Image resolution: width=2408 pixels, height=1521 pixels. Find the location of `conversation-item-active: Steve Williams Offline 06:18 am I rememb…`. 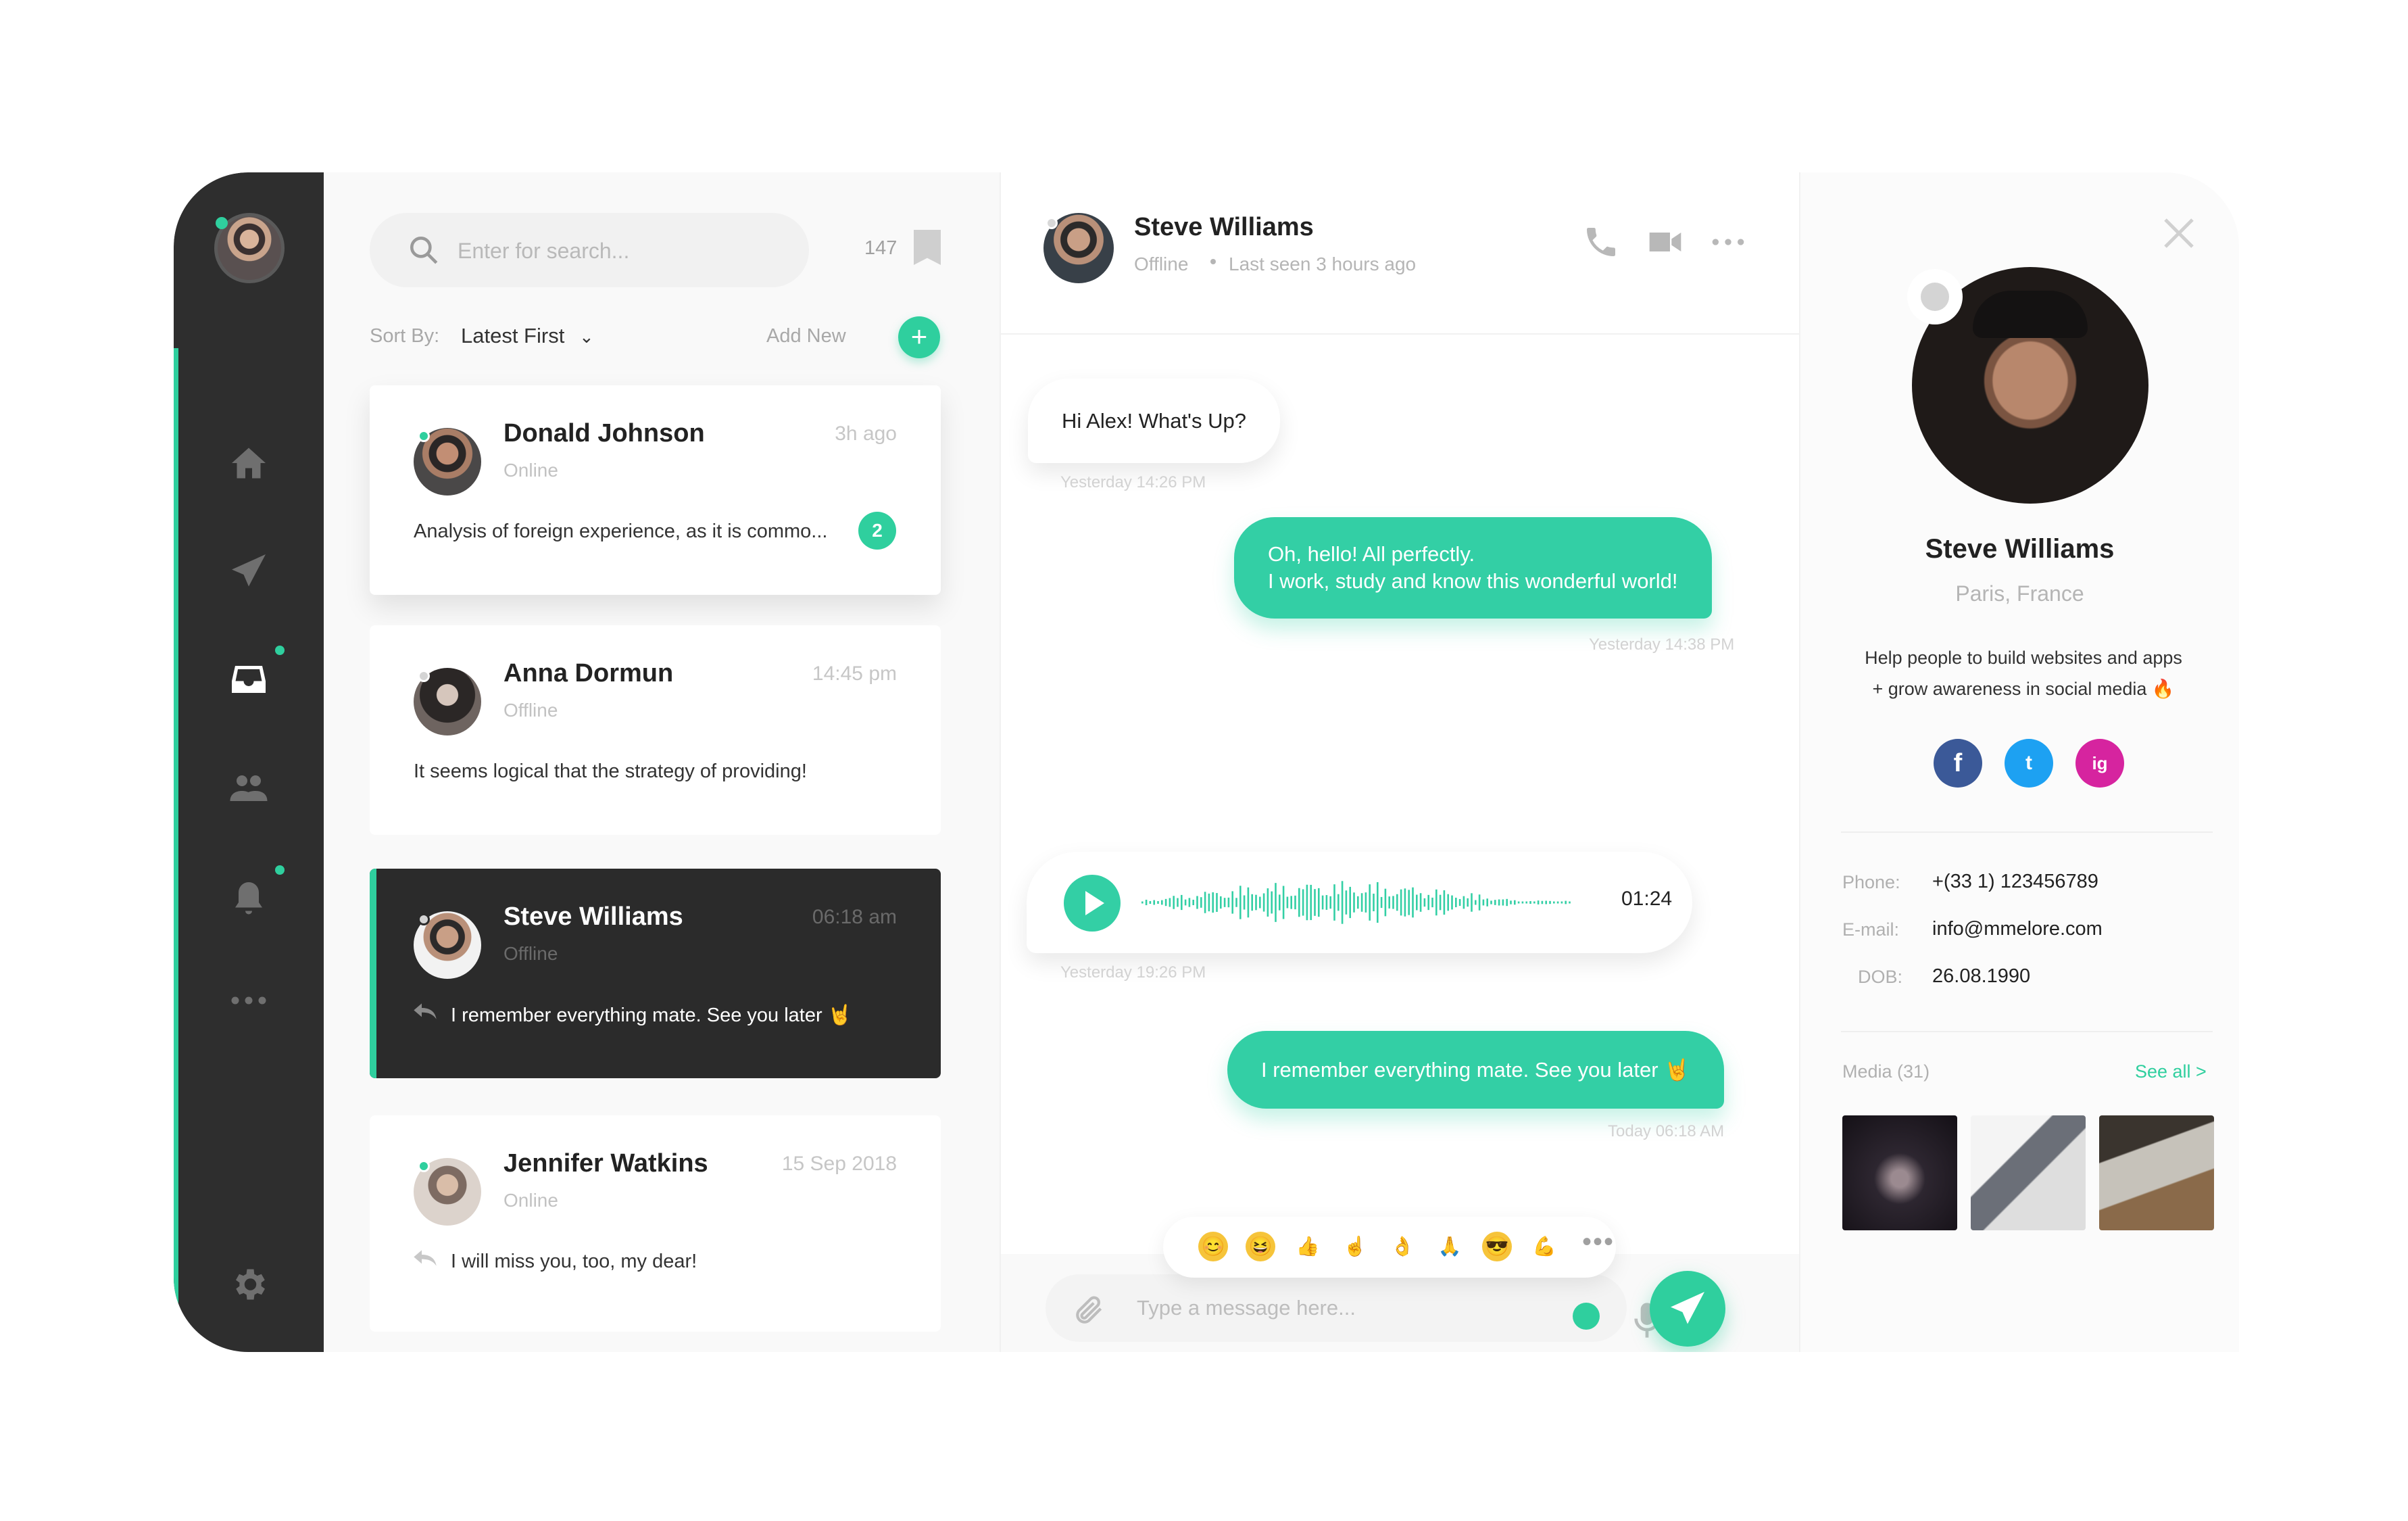

conversation-item-active: Steve Williams Offline 06:18 am I rememb… is located at coordinates (655, 973).